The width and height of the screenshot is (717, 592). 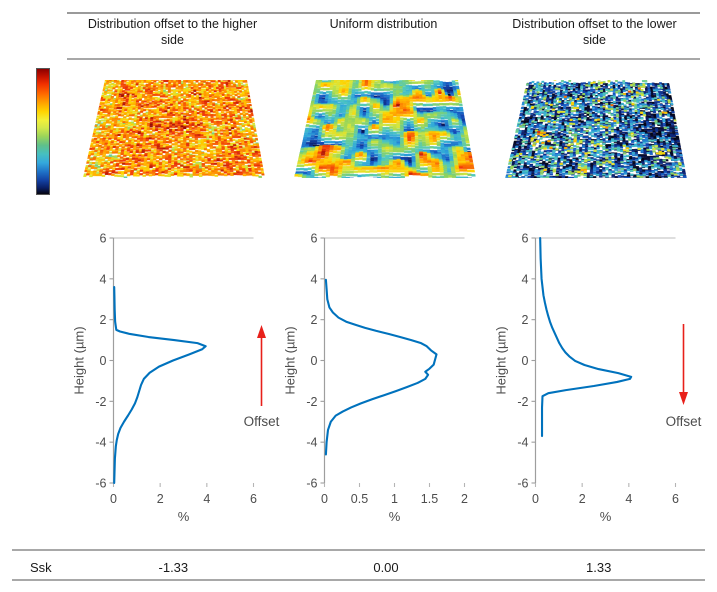 I want to click on column-header-lower: Distribution offset to the lower side, so click(x=594, y=36).